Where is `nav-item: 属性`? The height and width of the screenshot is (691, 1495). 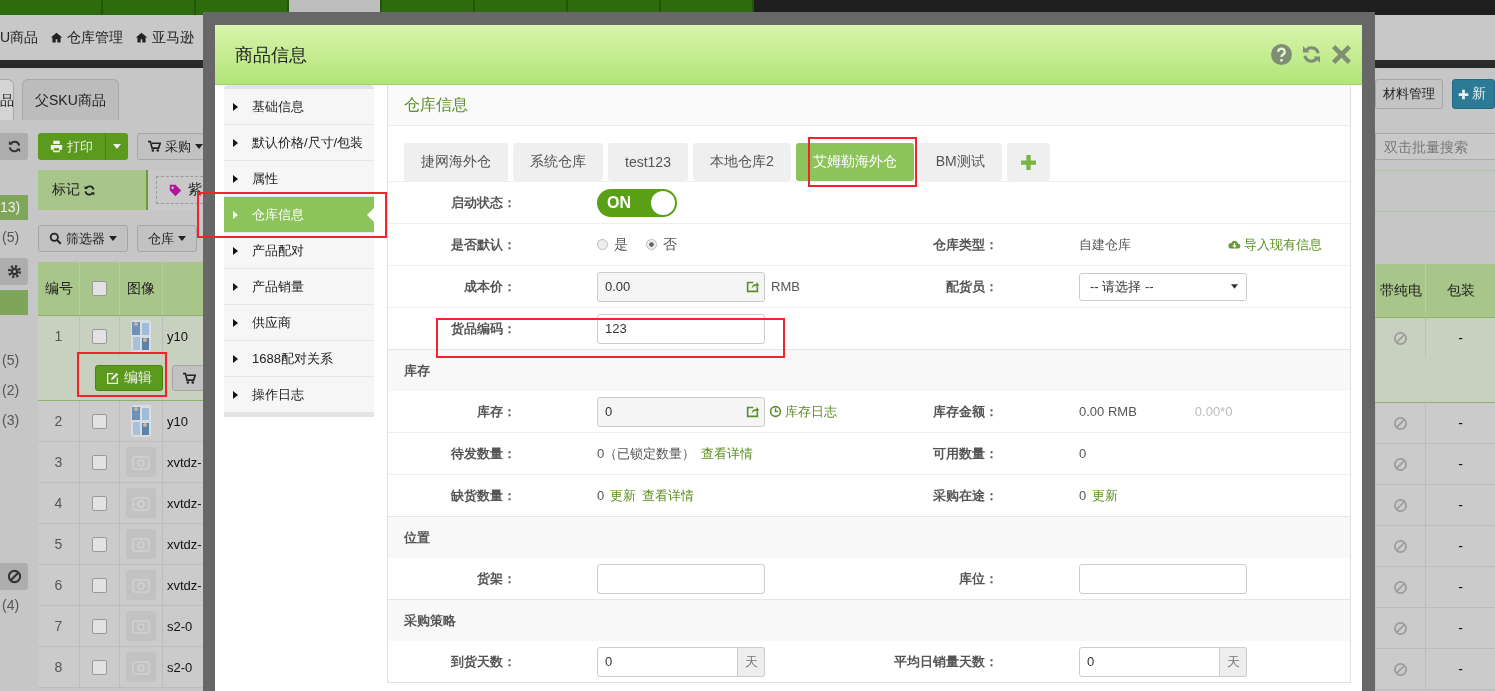 nav-item: 属性 is located at coordinates (299, 179).